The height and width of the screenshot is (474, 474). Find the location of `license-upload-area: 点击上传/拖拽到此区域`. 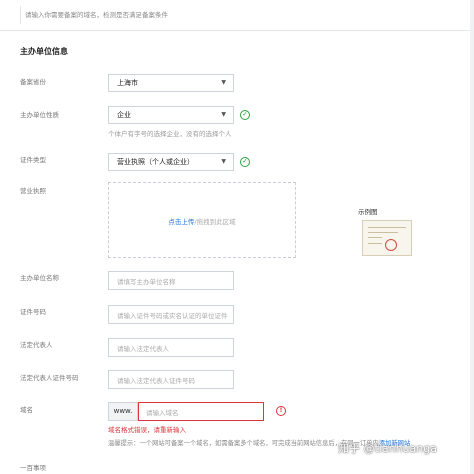

license-upload-area: 点击上传/拖拽到此区域 is located at coordinates (202, 220).